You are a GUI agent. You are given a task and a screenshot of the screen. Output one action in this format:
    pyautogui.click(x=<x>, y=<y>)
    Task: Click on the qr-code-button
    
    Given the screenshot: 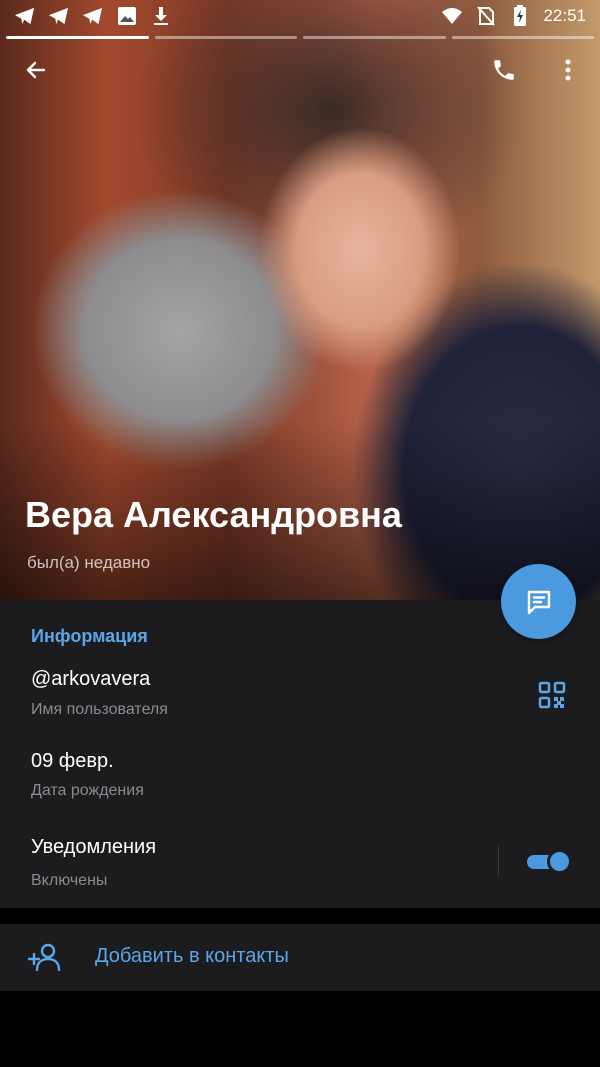 What is the action you would take?
    pyautogui.click(x=552, y=695)
    